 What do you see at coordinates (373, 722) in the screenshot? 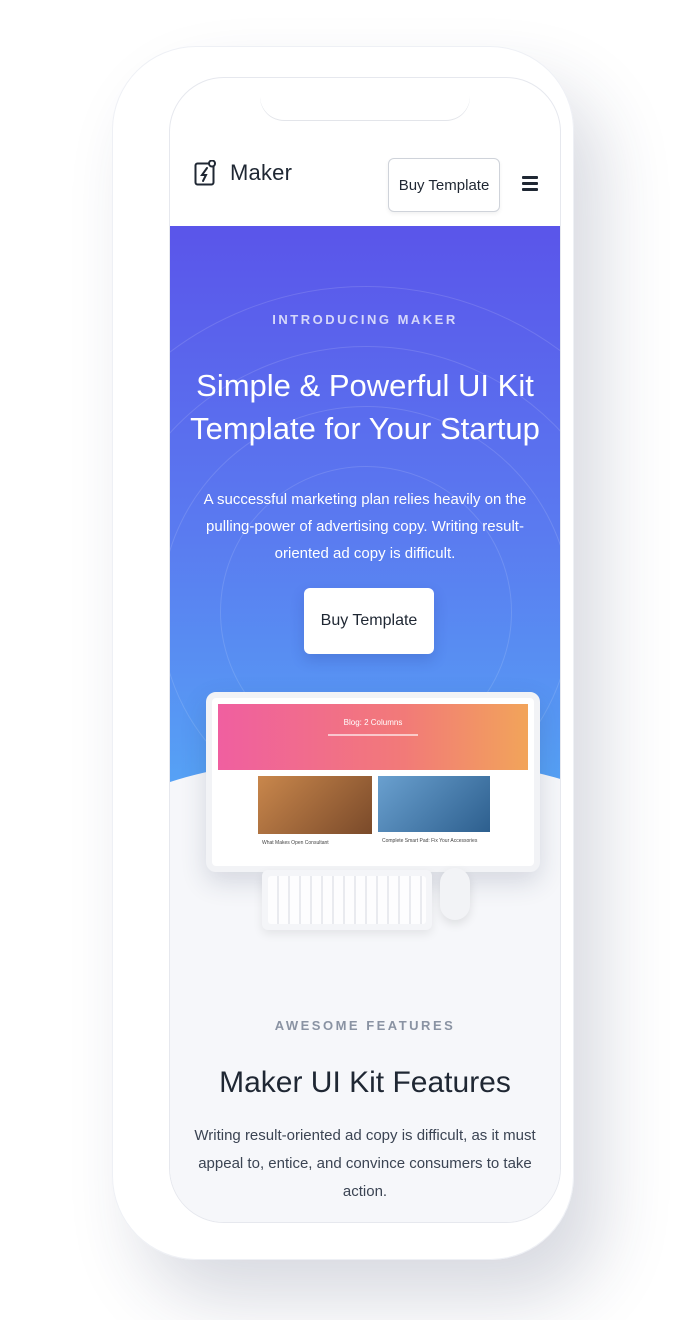
I see `mockup-banner-title: Blog: 2 Columns` at bounding box center [373, 722].